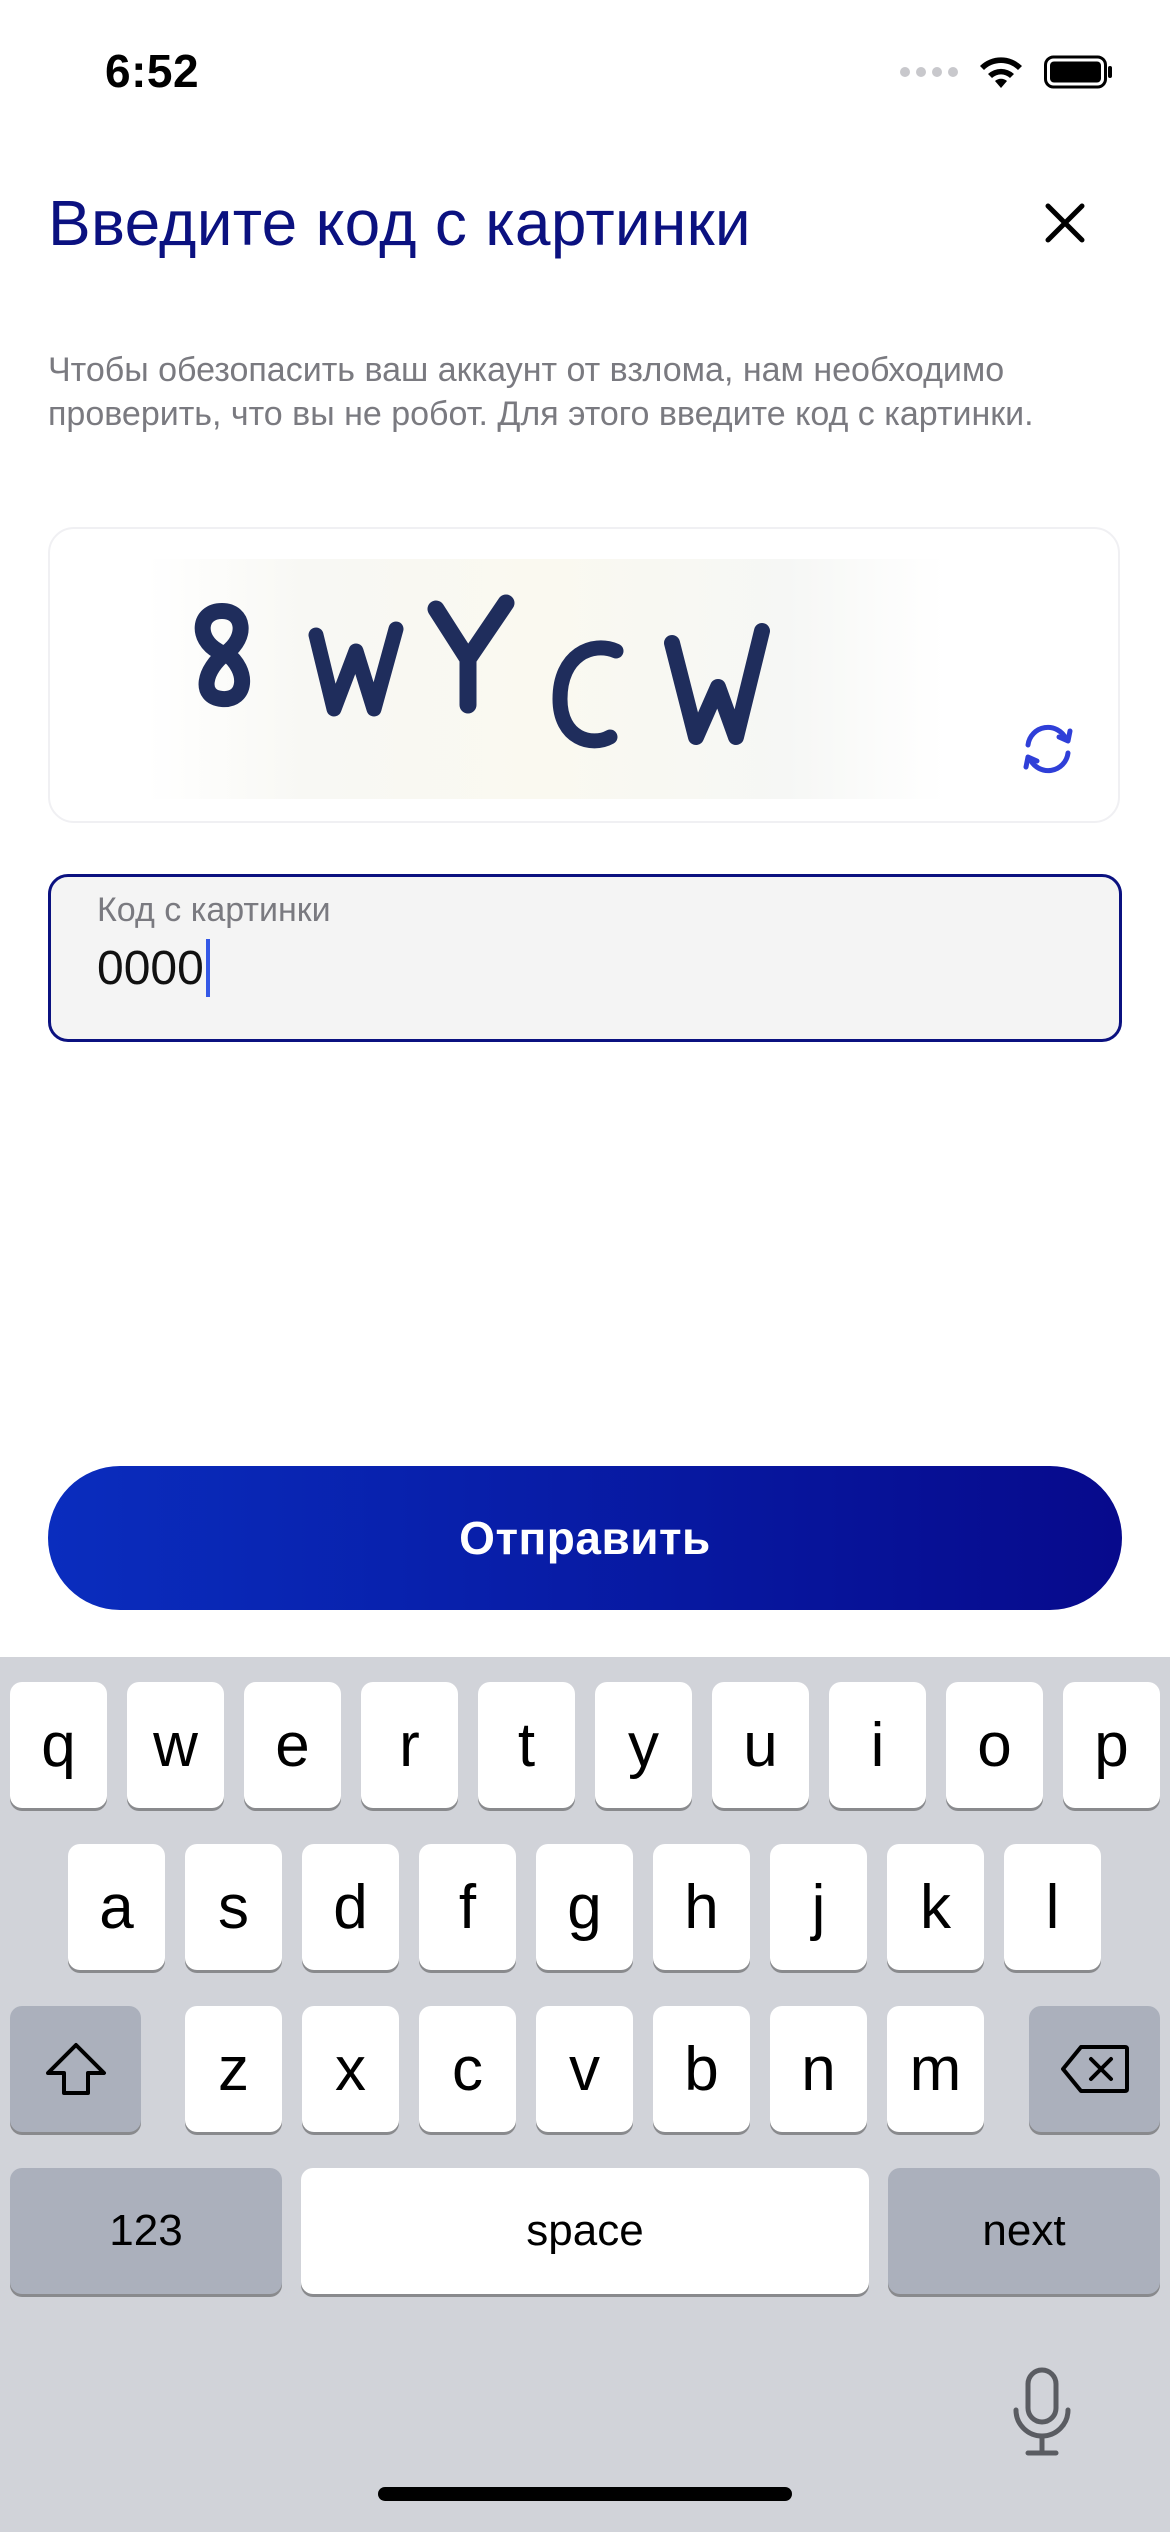 This screenshot has width=1170, height=2532. Describe the element at coordinates (760, 1745) in the screenshot. I see `key-u: u` at that location.